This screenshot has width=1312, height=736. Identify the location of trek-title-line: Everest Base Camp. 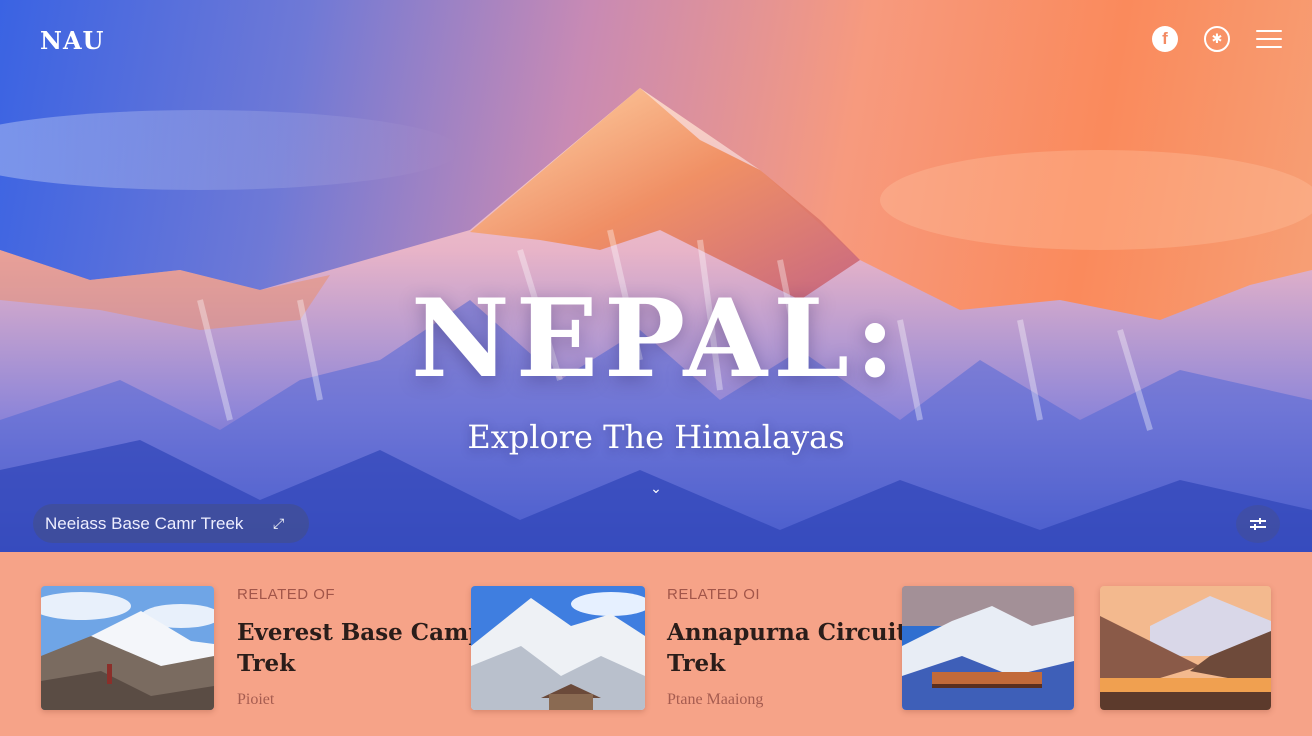
(361, 632).